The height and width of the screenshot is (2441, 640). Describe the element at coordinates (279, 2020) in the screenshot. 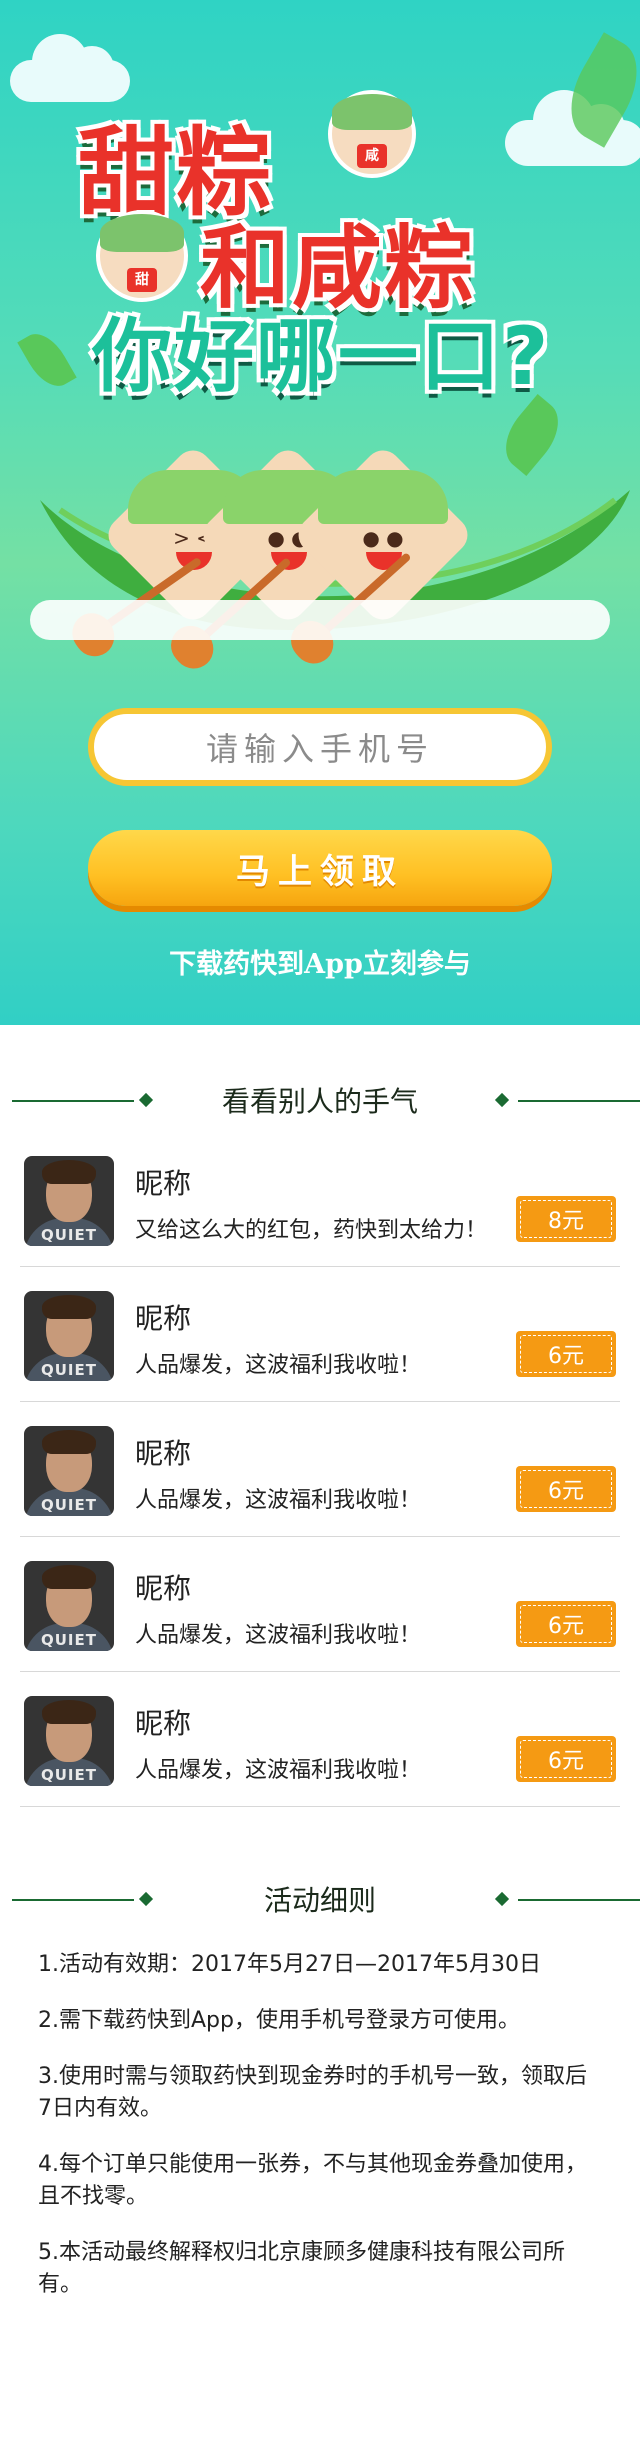

I see `rule-item: 2.需下载药快到App，使用手机号登录方可使用。` at that location.